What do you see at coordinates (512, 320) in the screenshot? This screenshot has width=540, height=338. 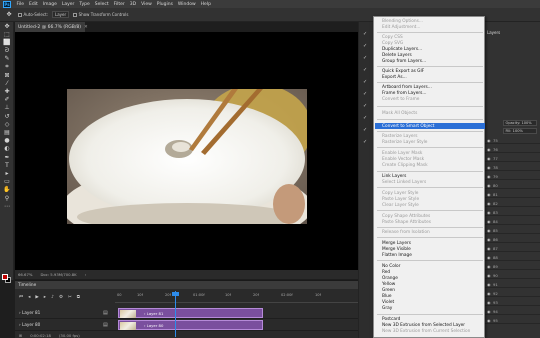 I see `layer-row: ◉ 95` at bounding box center [512, 320].